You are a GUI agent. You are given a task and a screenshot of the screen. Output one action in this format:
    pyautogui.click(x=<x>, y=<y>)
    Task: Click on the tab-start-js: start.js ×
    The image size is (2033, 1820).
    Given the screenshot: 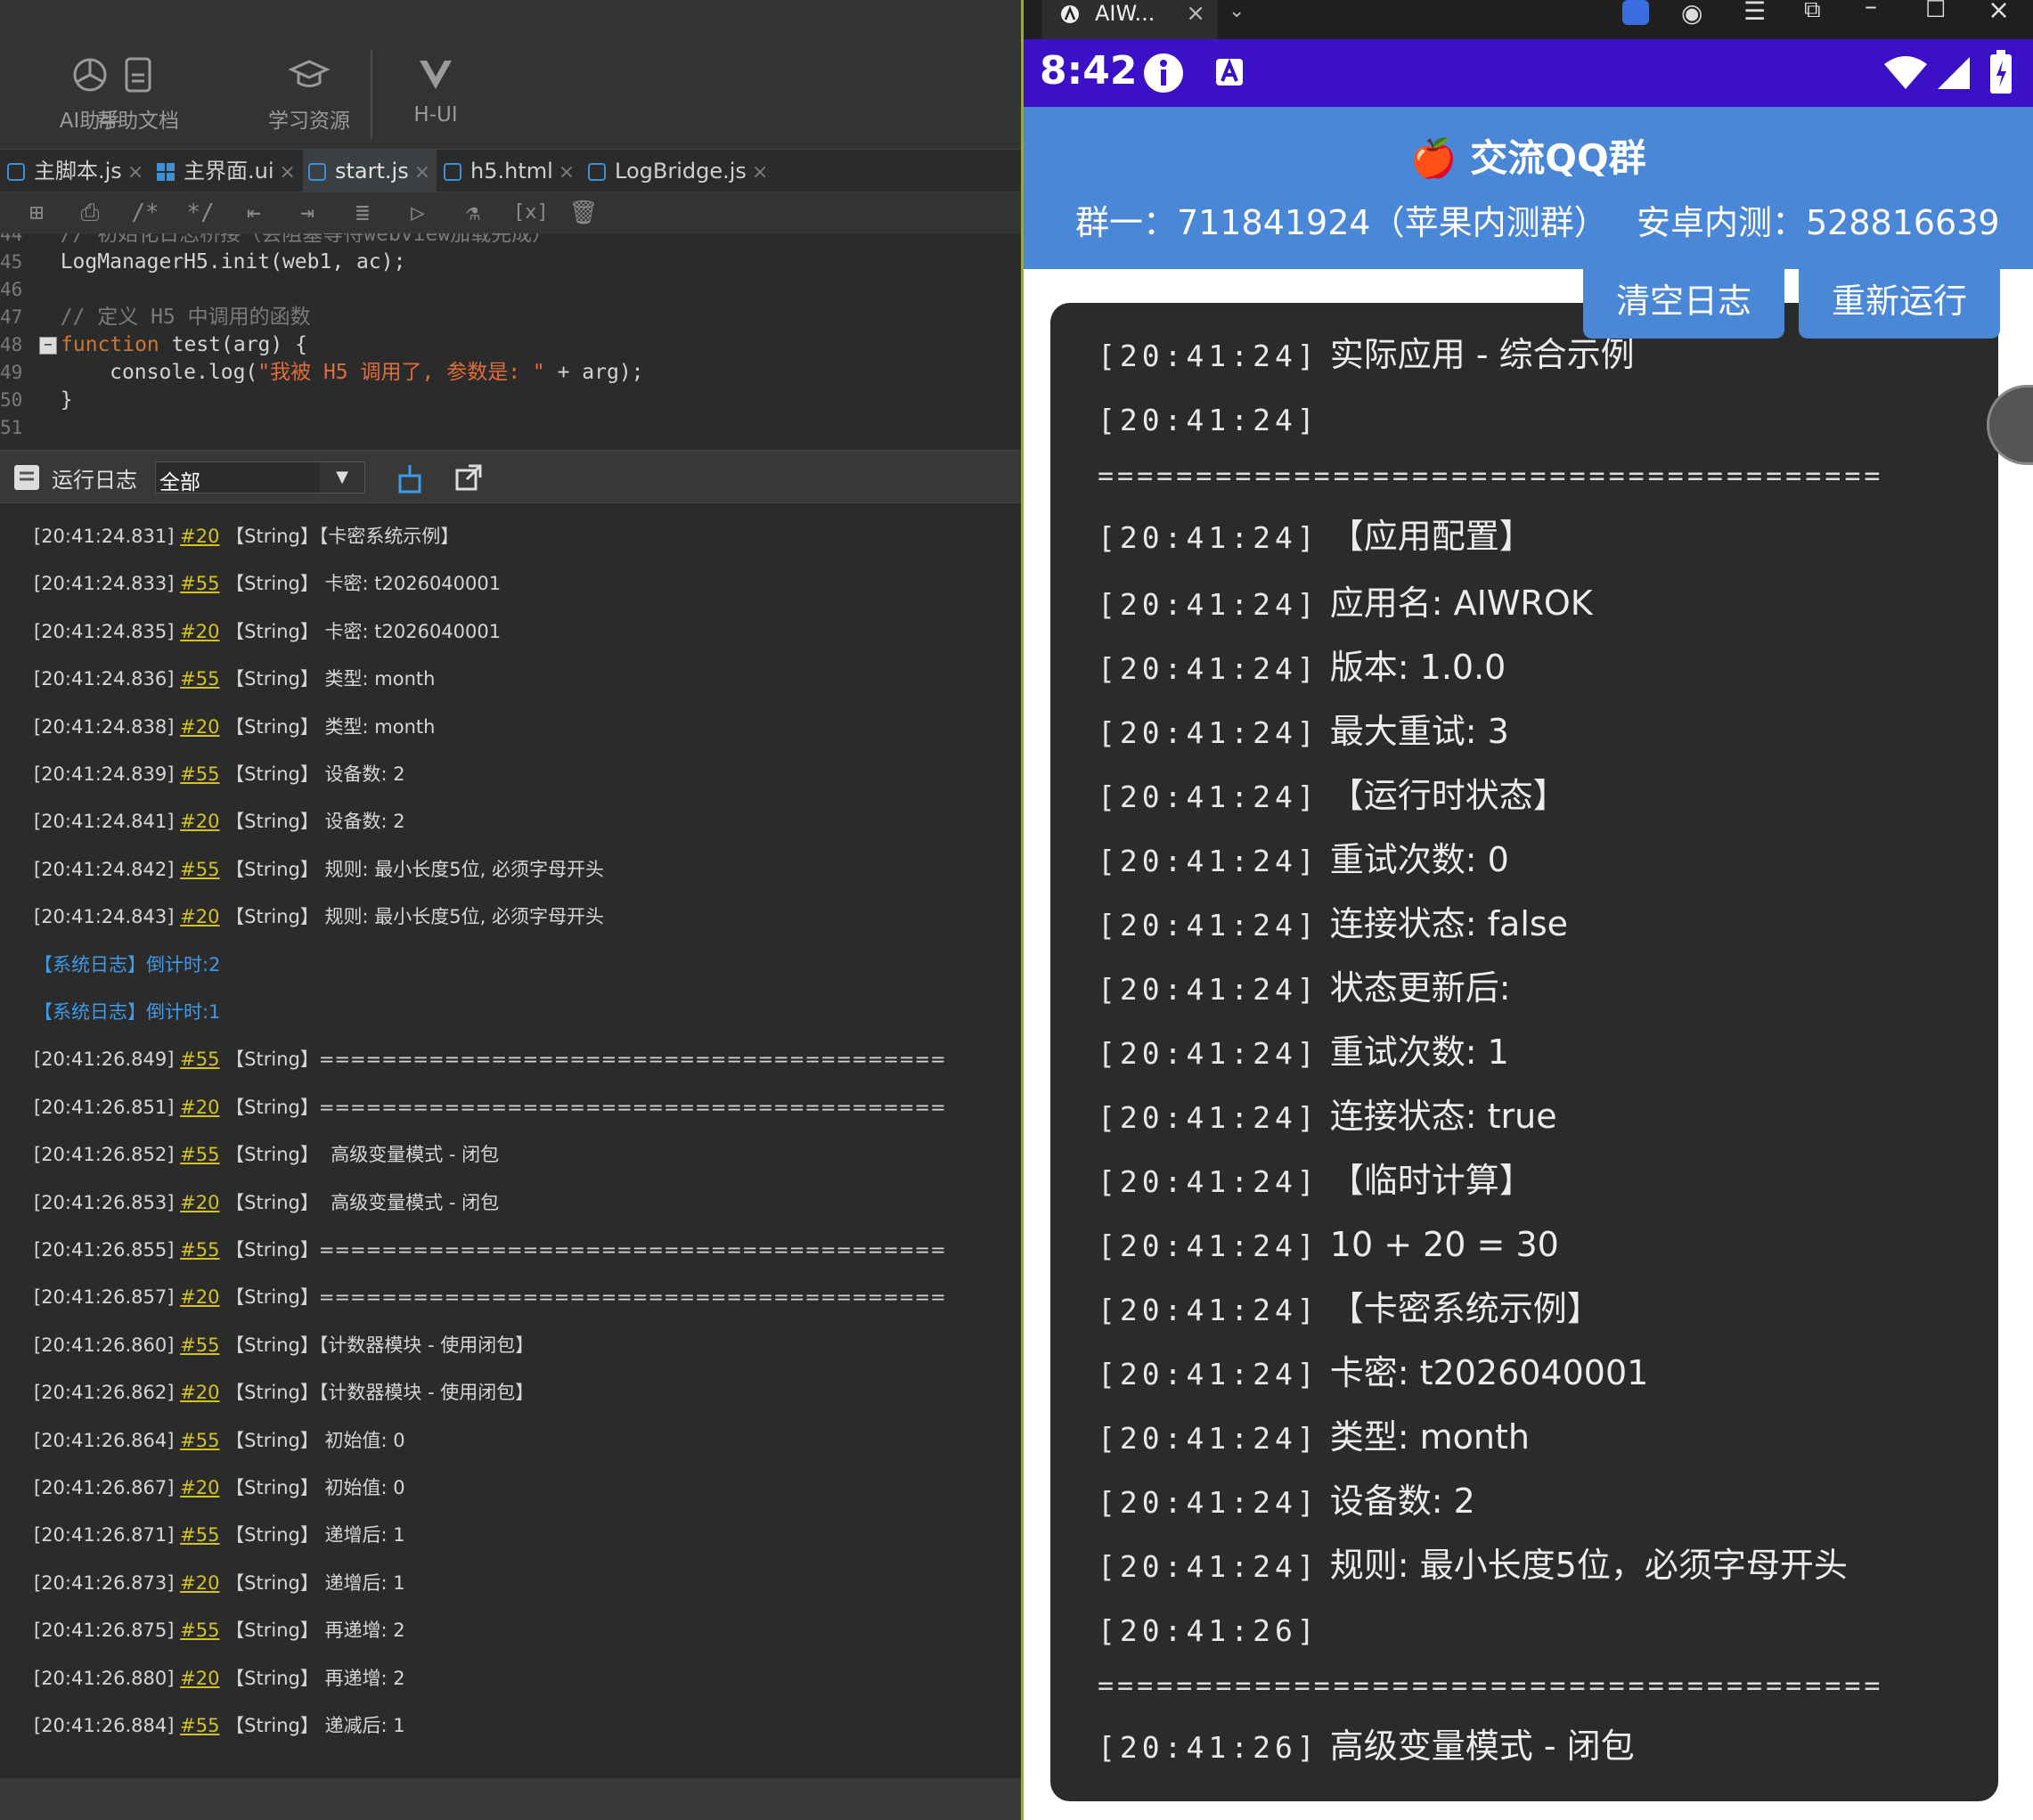 What is the action you would take?
    pyautogui.click(x=370, y=171)
    